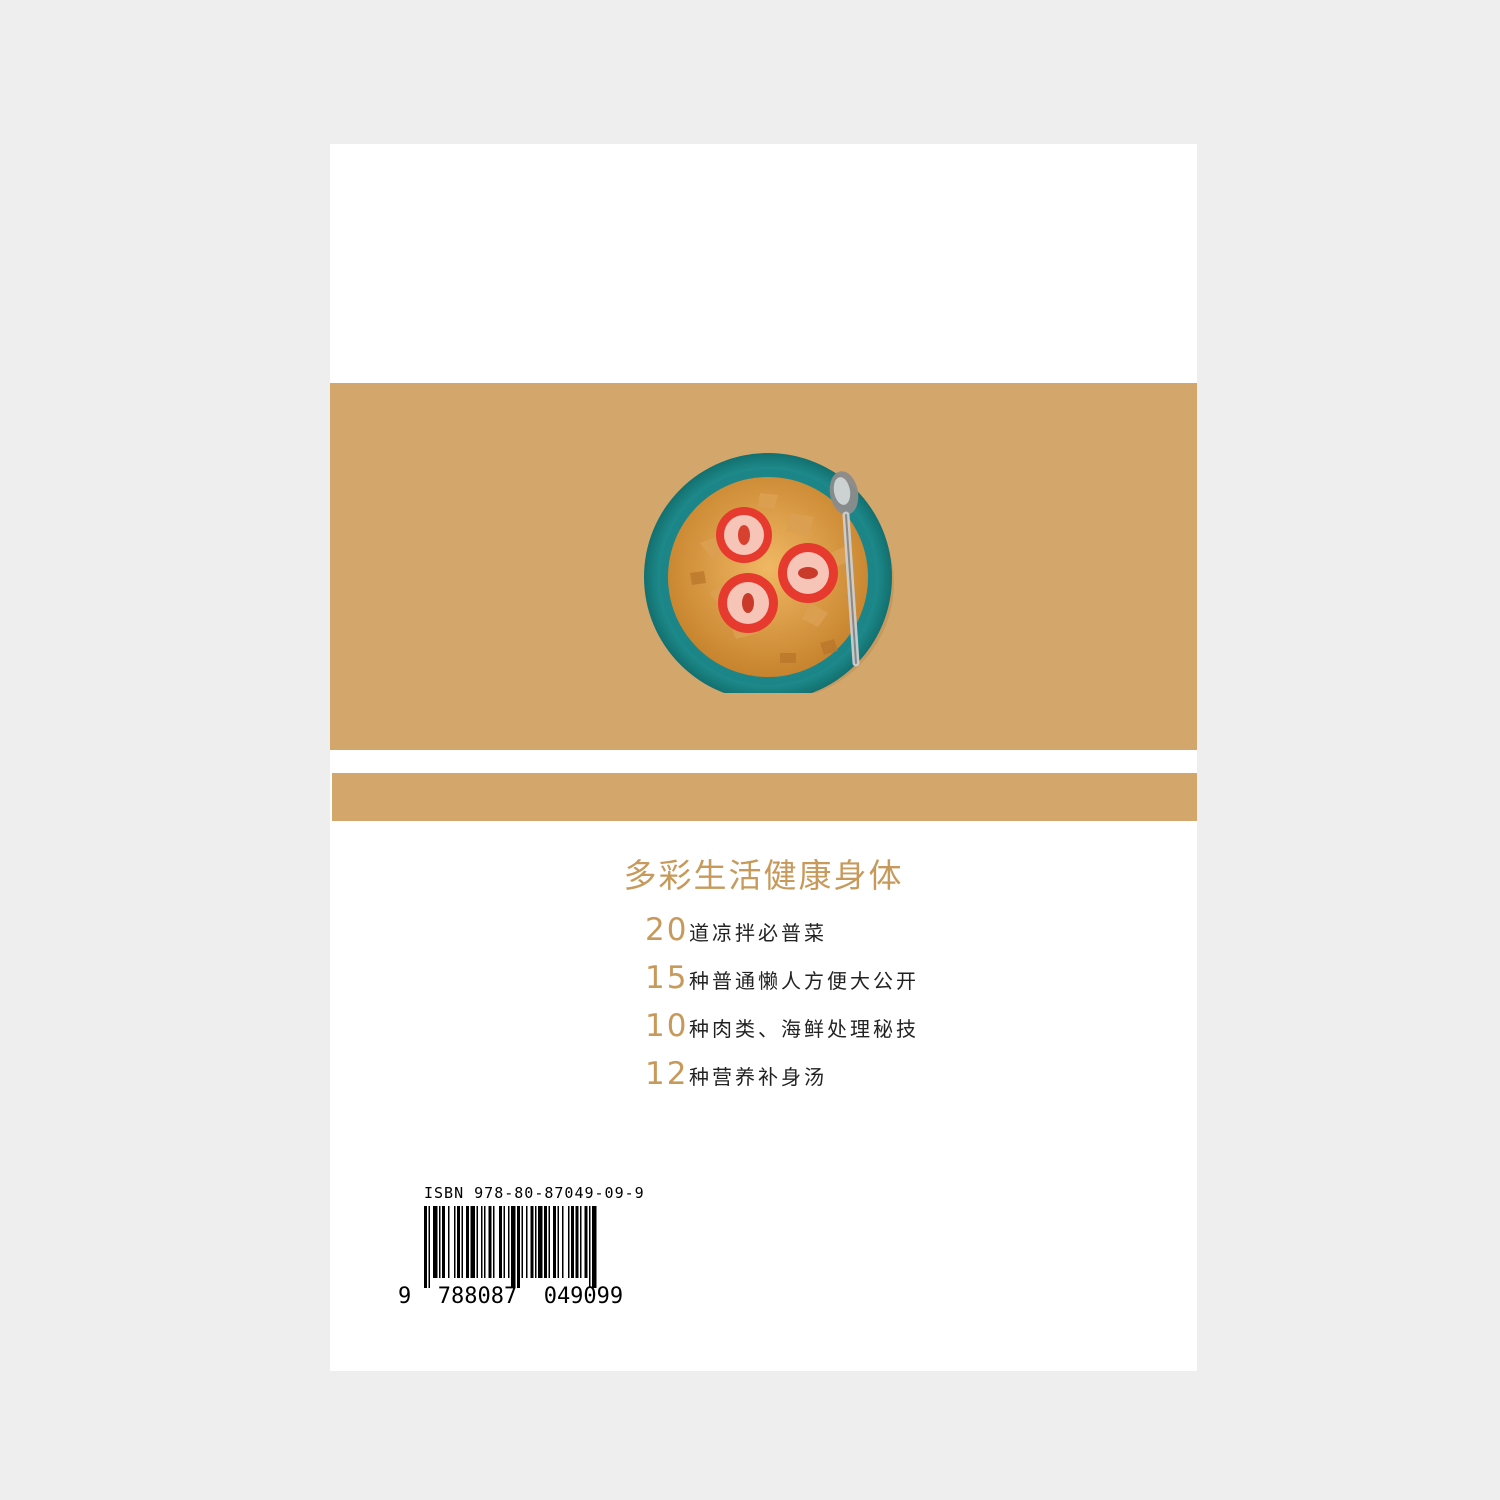  I want to click on isbn-label: ISBN 978-80-87049-09-9, so click(534, 1193).